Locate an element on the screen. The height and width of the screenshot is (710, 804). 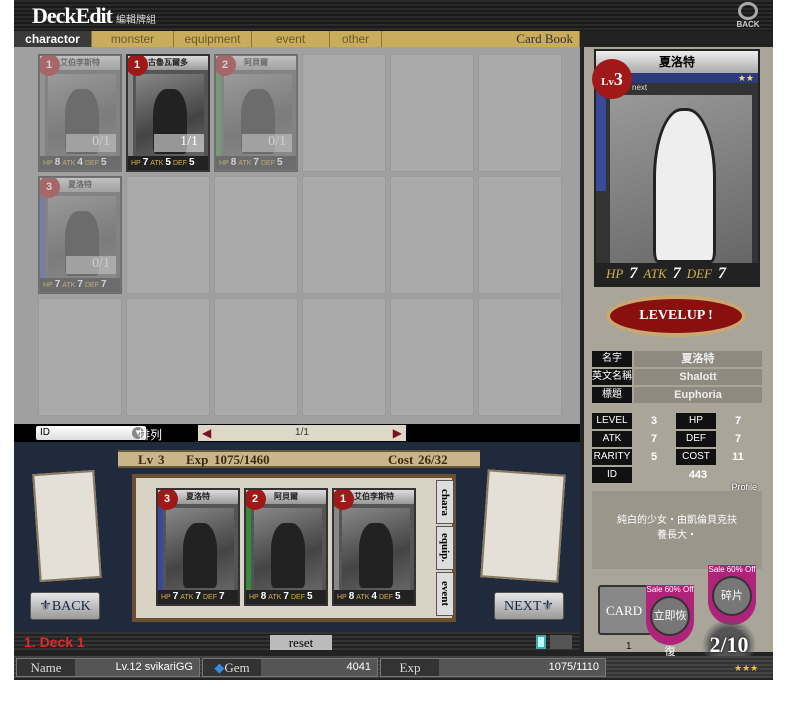
card: 艾伯李斯特 1 HP 8 ATK 4 DEF 5 is located at coordinates (374, 547).